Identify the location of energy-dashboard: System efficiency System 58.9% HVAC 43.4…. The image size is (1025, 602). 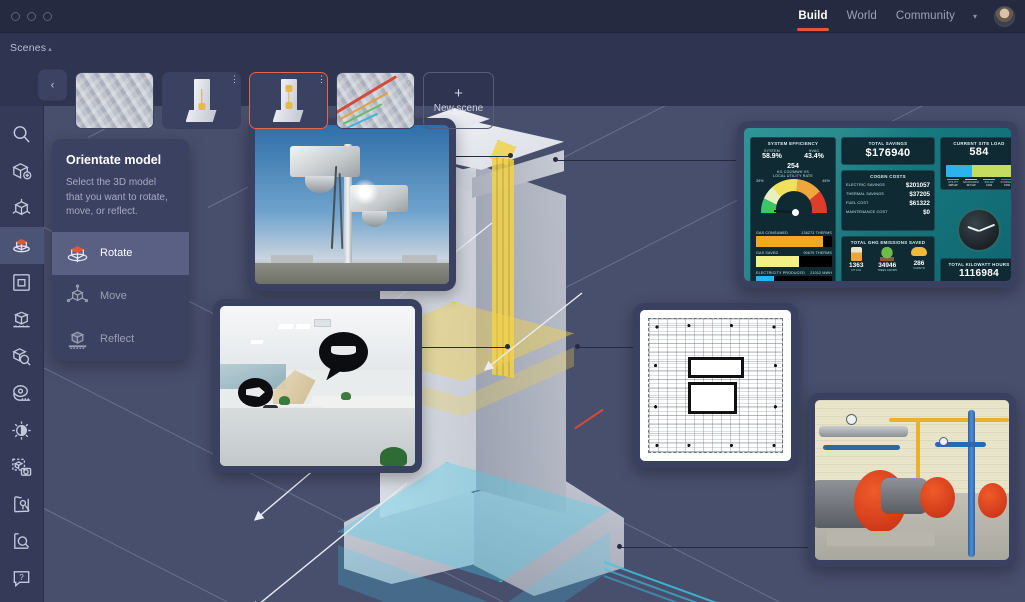
(877, 204).